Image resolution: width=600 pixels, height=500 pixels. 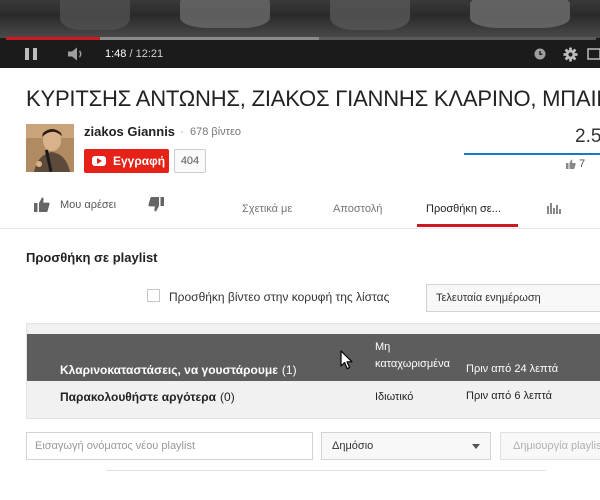 I want to click on video-player: 1:48 / 12:21, so click(x=300, y=34).